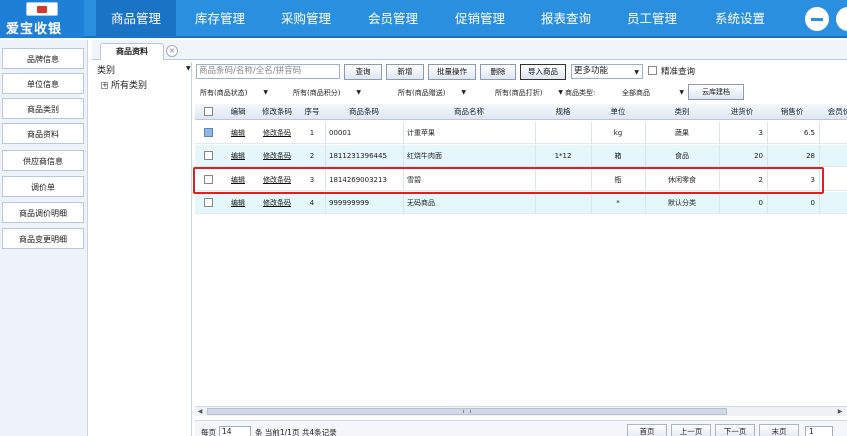 This screenshot has height=436, width=847. What do you see at coordinates (566, 19) in the screenshot?
I see `nav-item-report-query: 报表查询` at bounding box center [566, 19].